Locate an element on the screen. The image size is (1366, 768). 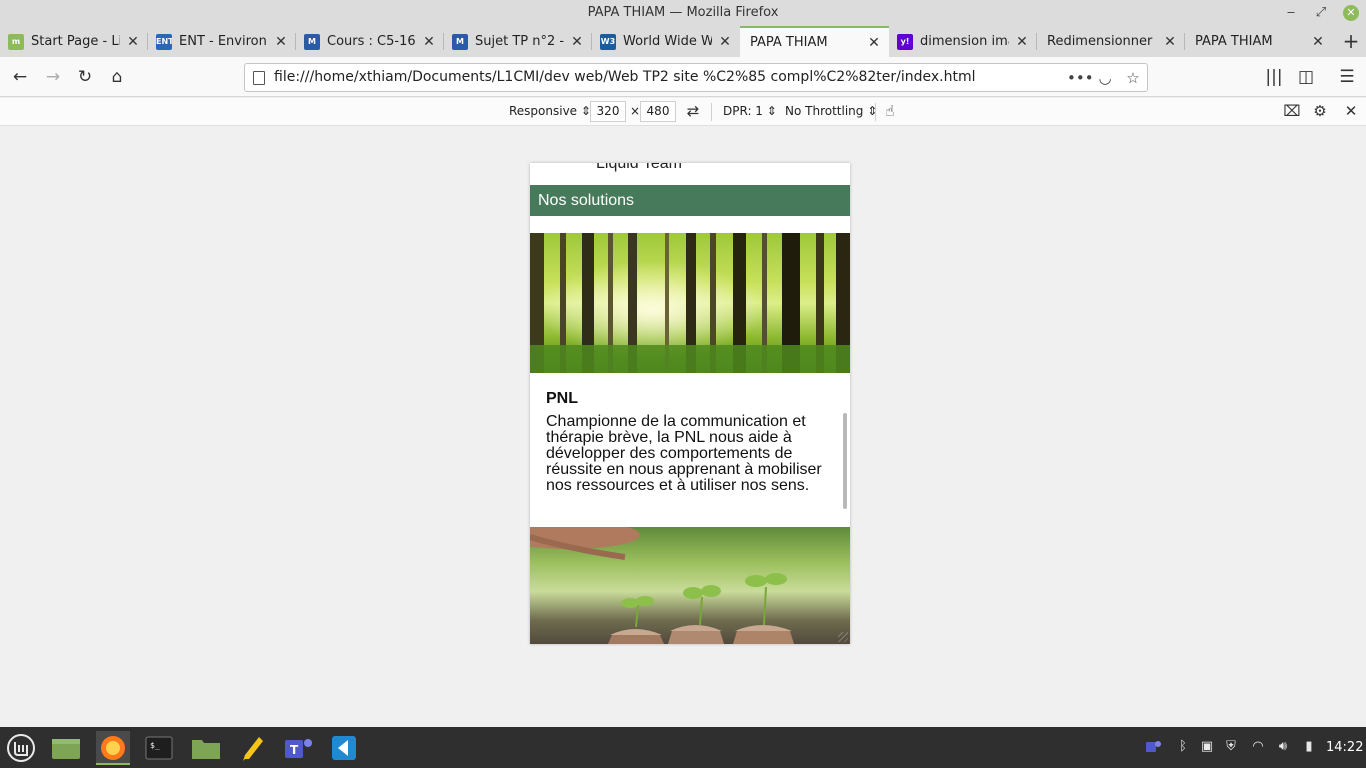
mint-menu-icon is located at coordinates (21, 748).